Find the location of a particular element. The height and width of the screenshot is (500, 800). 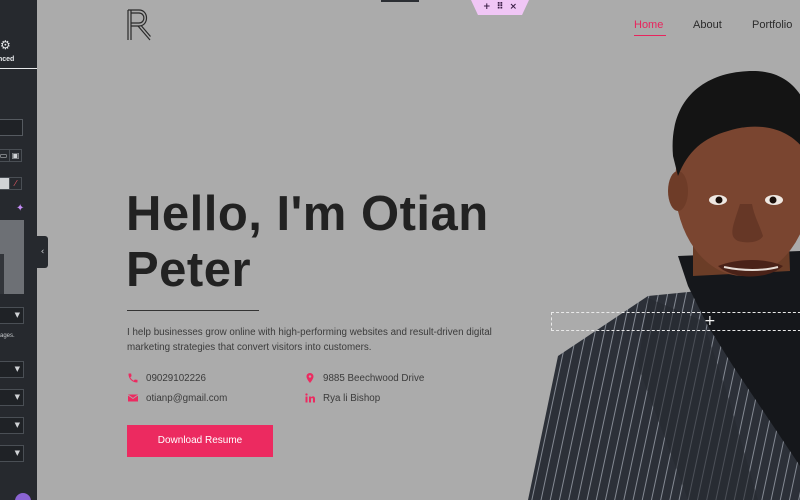

contact-address: 9885 Beechwood Drive is located at coordinates (364, 378).